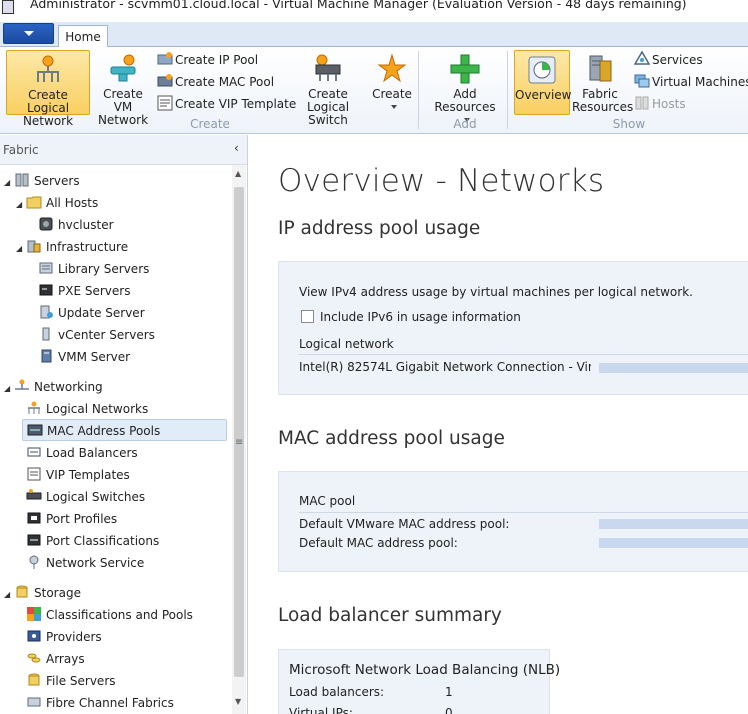  What do you see at coordinates (236, 104) in the screenshot?
I see `create-vip-template-label: Create VIP Template` at bounding box center [236, 104].